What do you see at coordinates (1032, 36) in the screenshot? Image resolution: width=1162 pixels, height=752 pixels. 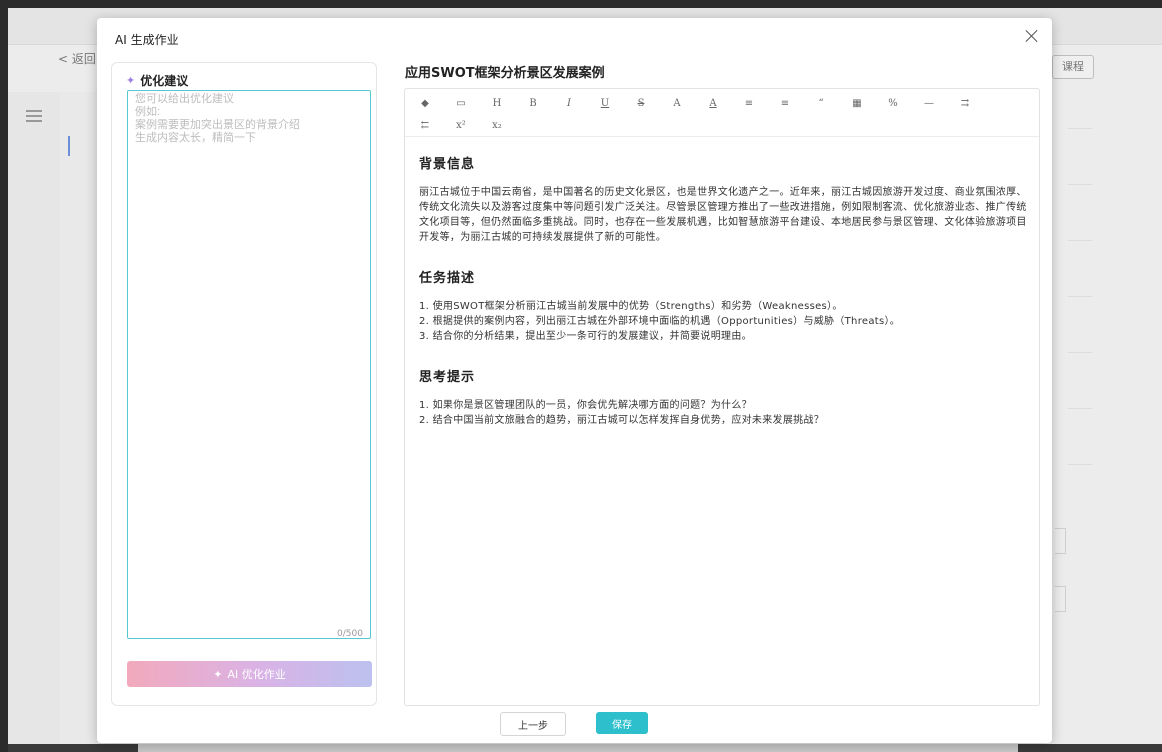 I see `close-icon` at bounding box center [1032, 36].